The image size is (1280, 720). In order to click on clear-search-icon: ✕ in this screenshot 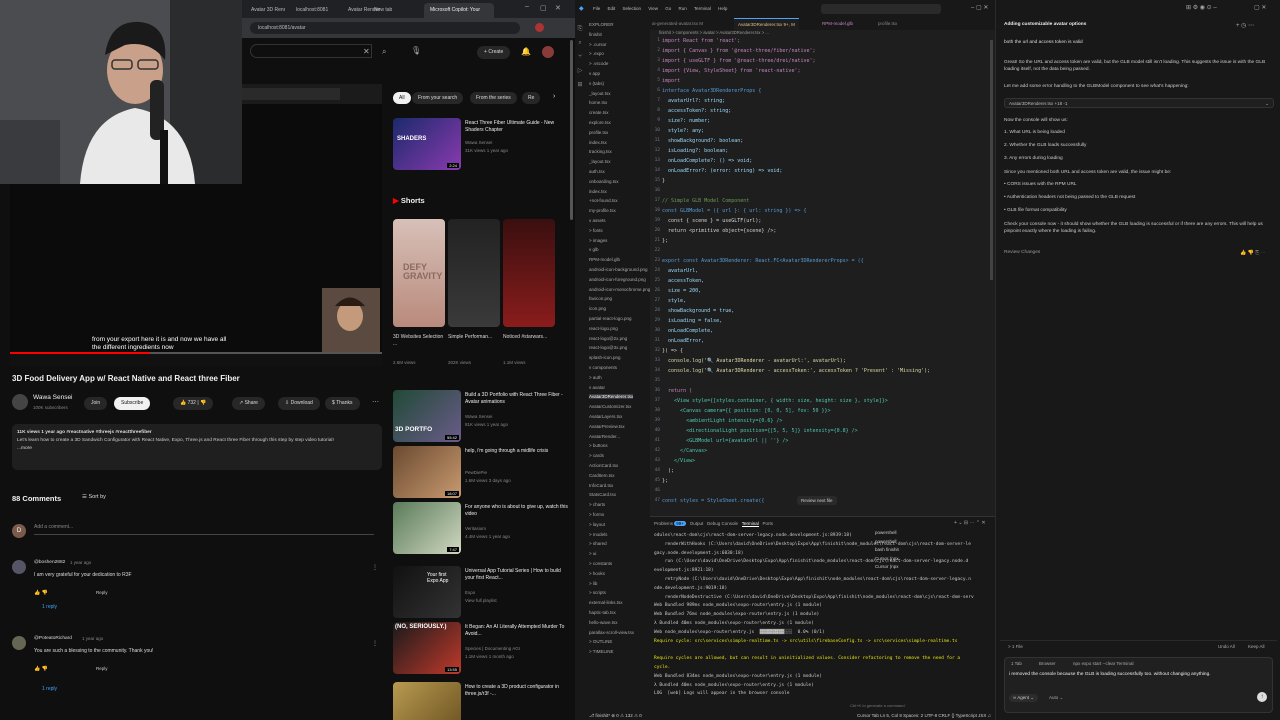, I will do `click(366, 51)`.